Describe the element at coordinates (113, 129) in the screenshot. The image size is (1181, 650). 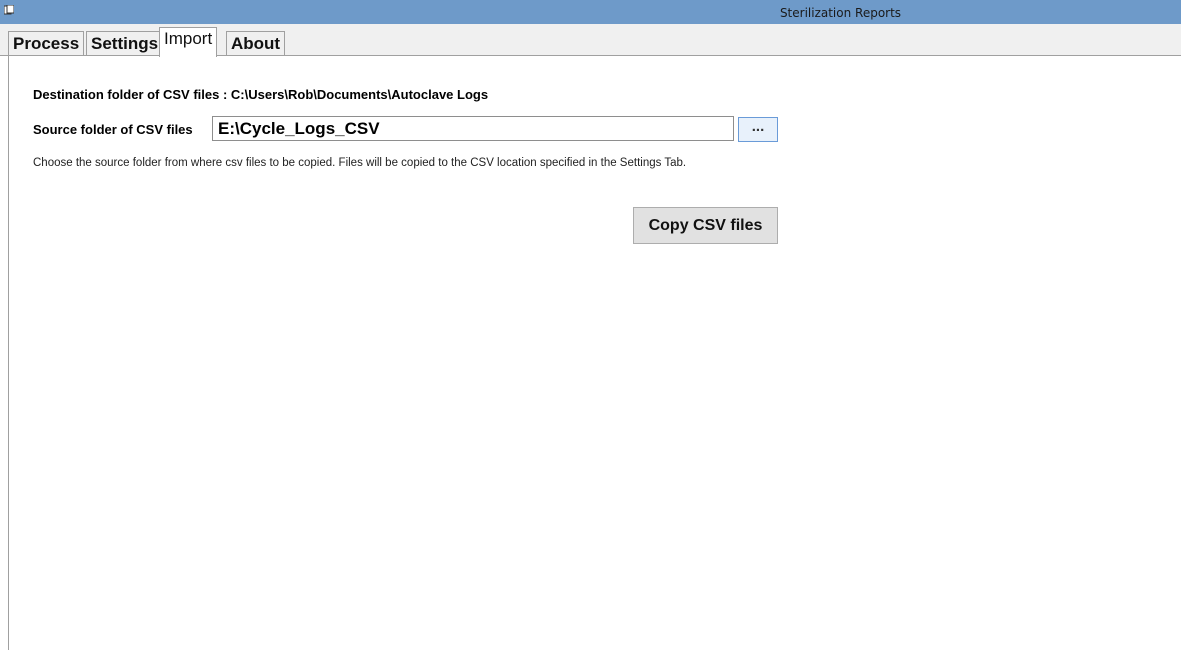
I see `source-folder-label: Source folder of CSV files` at that location.